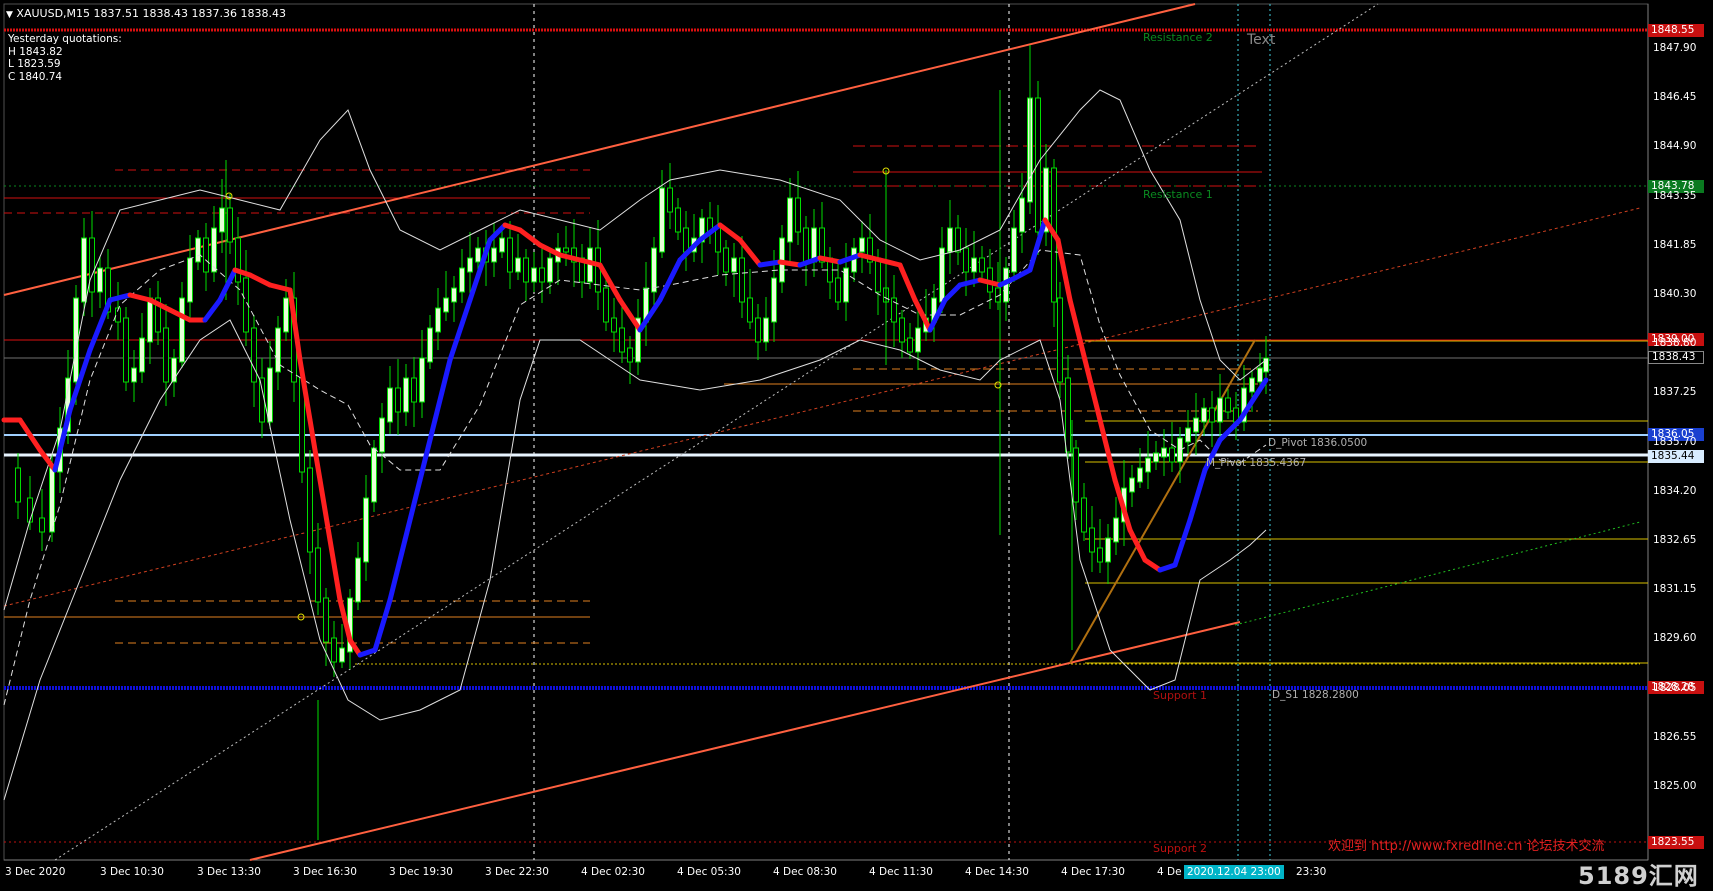 The image size is (1713, 891). I want to click on watermark-text: 欢迎到 http://www.fxredline.cn 论坛技术交流, so click(1466, 846).